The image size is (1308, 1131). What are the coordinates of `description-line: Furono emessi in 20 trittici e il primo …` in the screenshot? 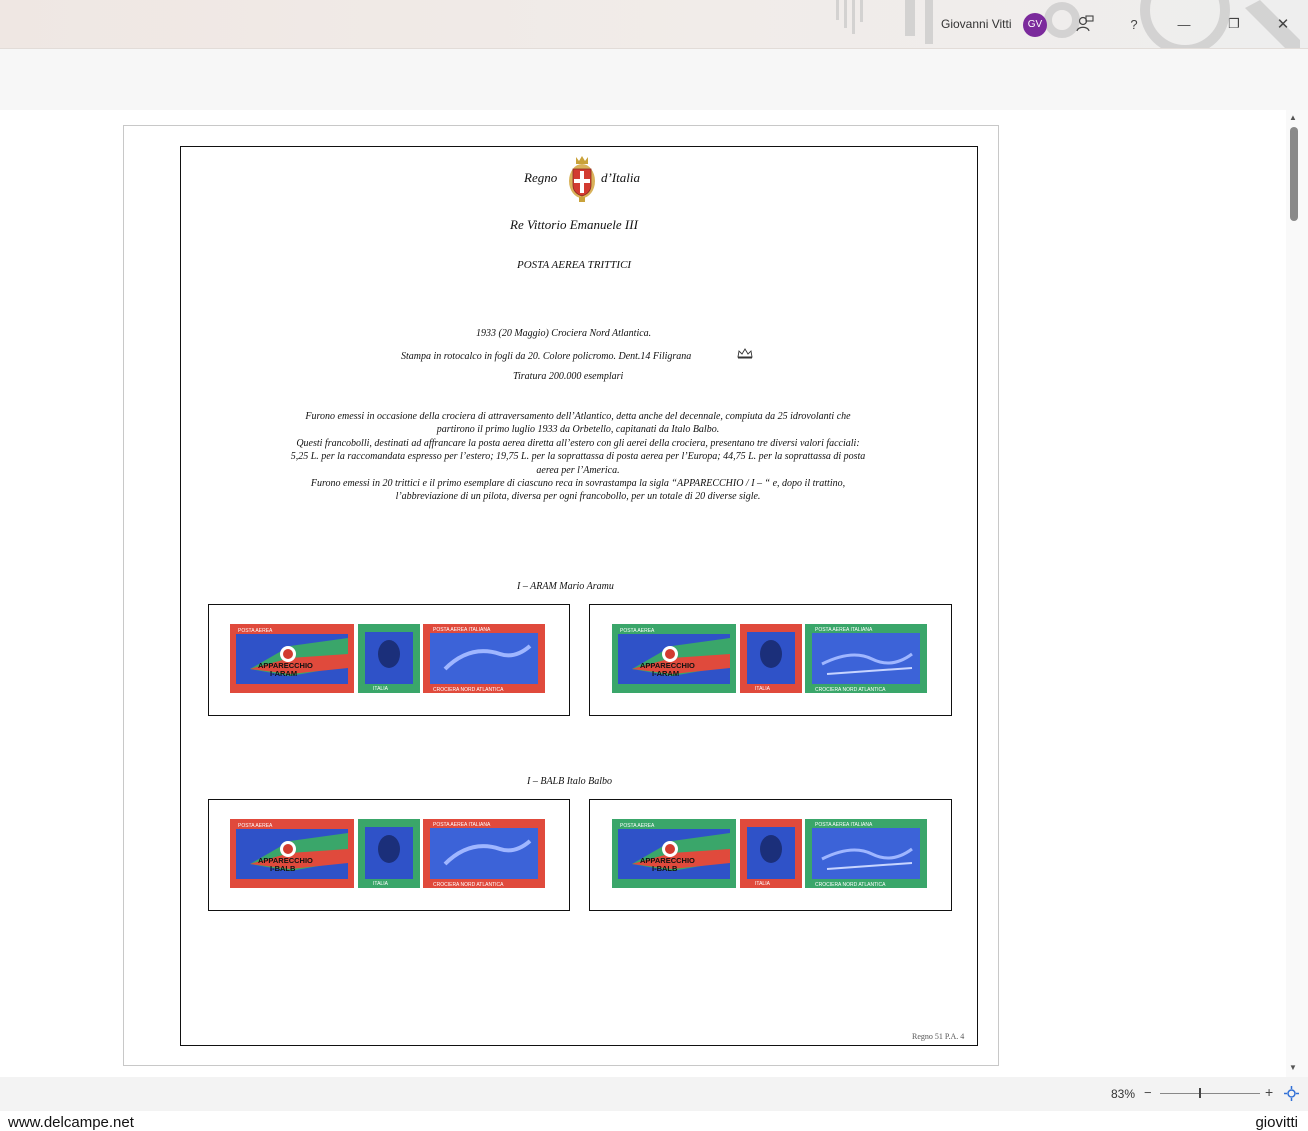 It's located at (578, 484).